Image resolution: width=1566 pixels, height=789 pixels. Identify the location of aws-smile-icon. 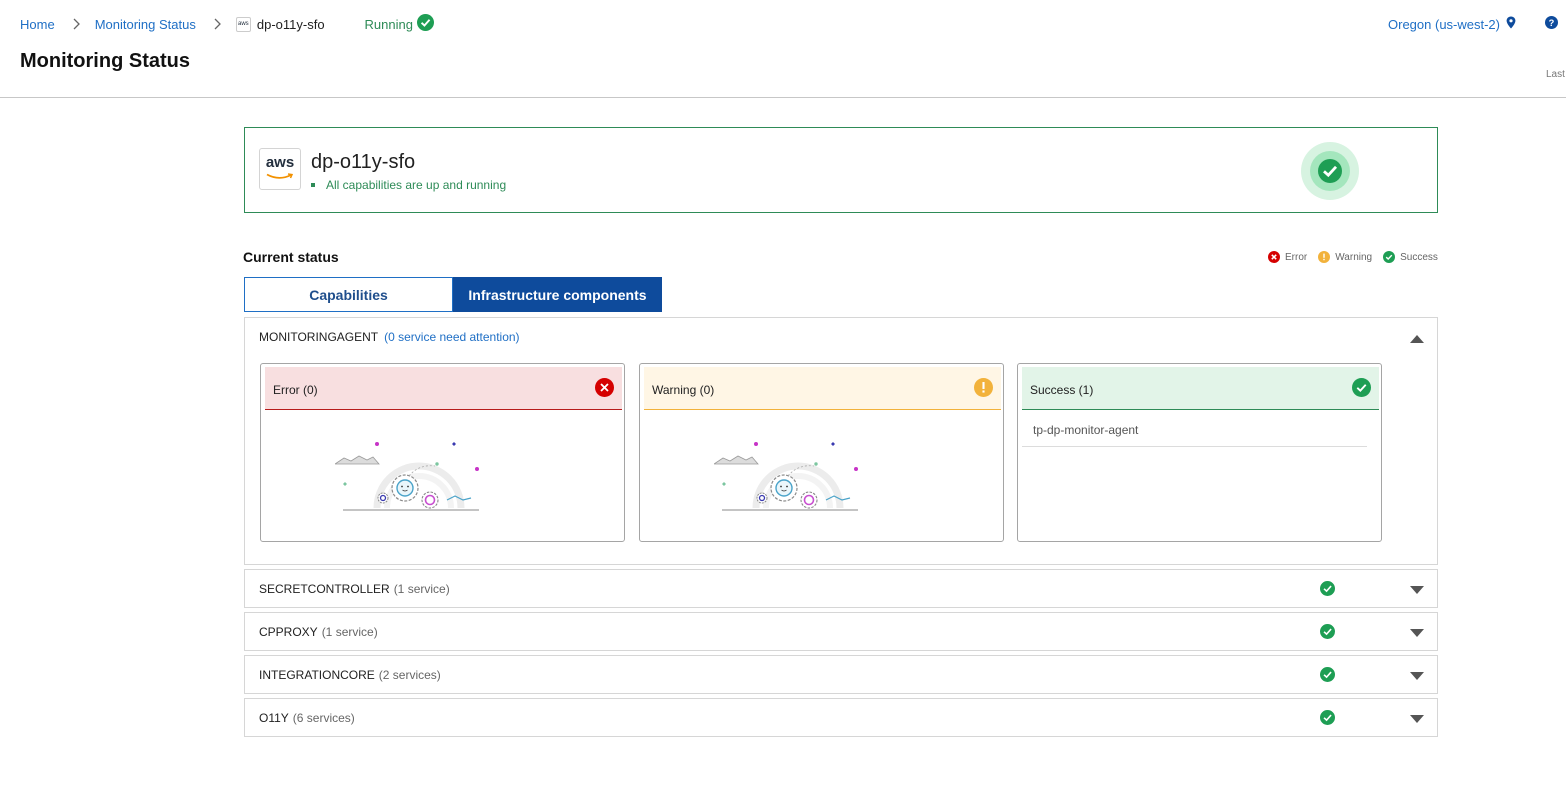
(280, 176).